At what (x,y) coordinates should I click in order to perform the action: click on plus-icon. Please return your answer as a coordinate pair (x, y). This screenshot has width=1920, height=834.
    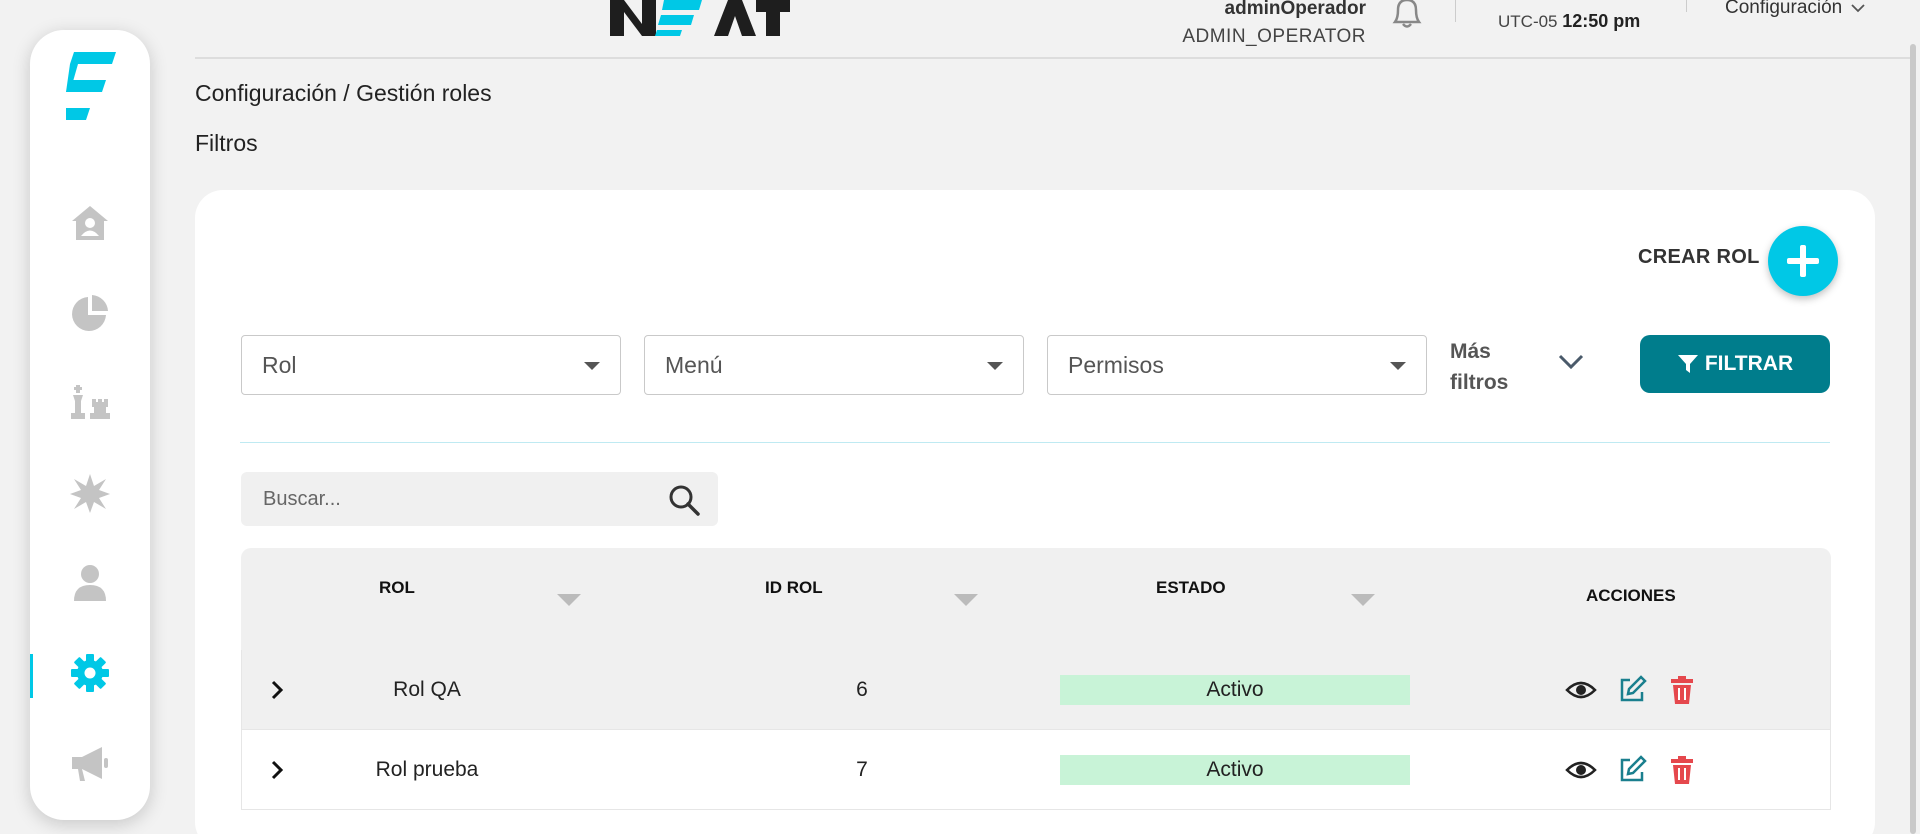
    Looking at the image, I should click on (1803, 261).